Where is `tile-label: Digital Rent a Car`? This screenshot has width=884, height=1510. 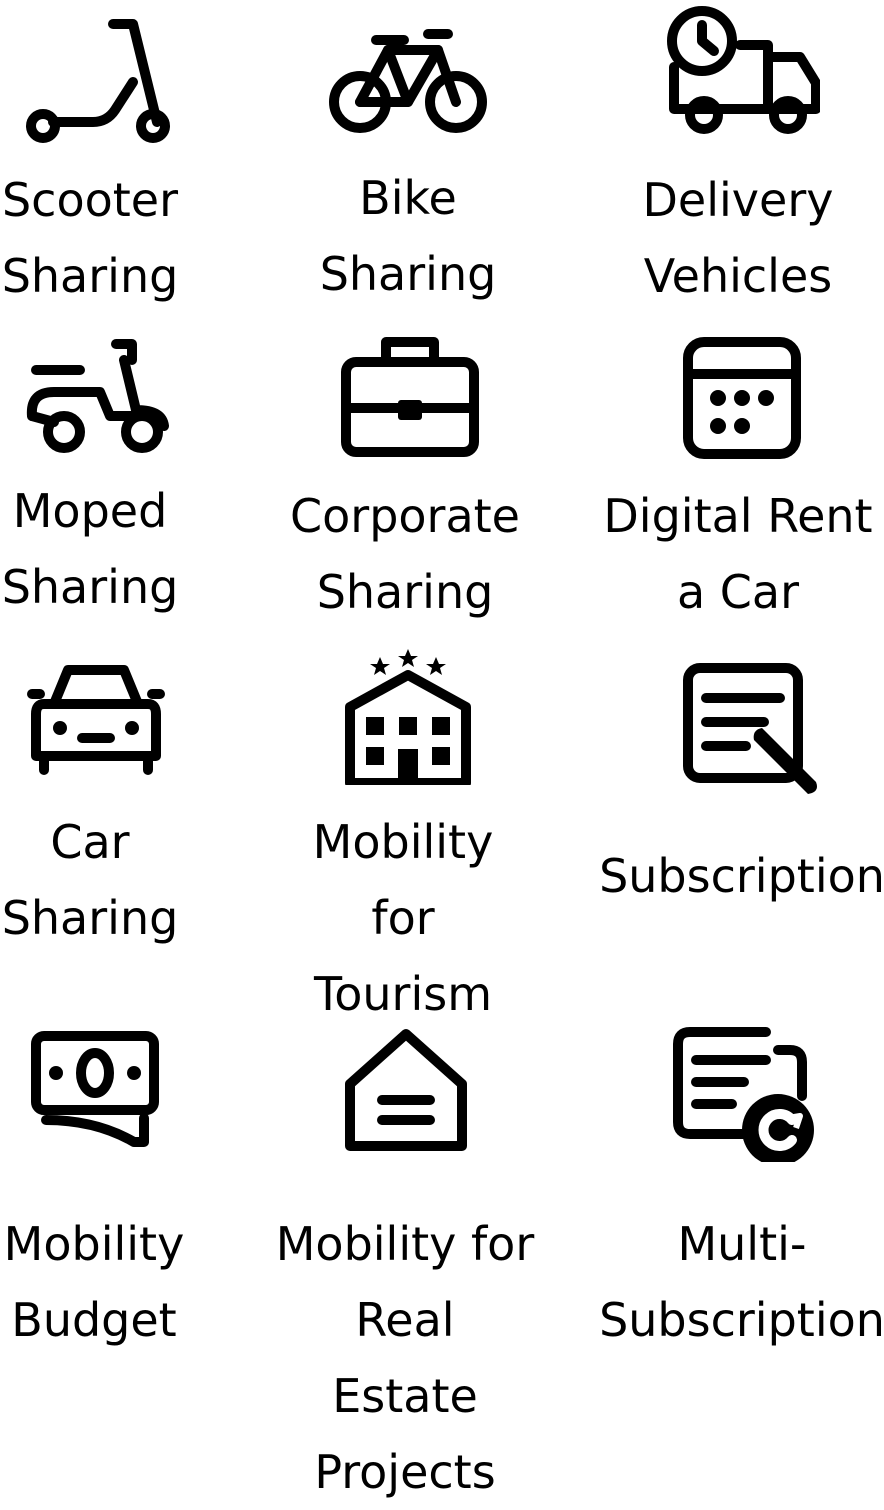 tile-label: Digital Rent a Car is located at coordinates (738, 554).